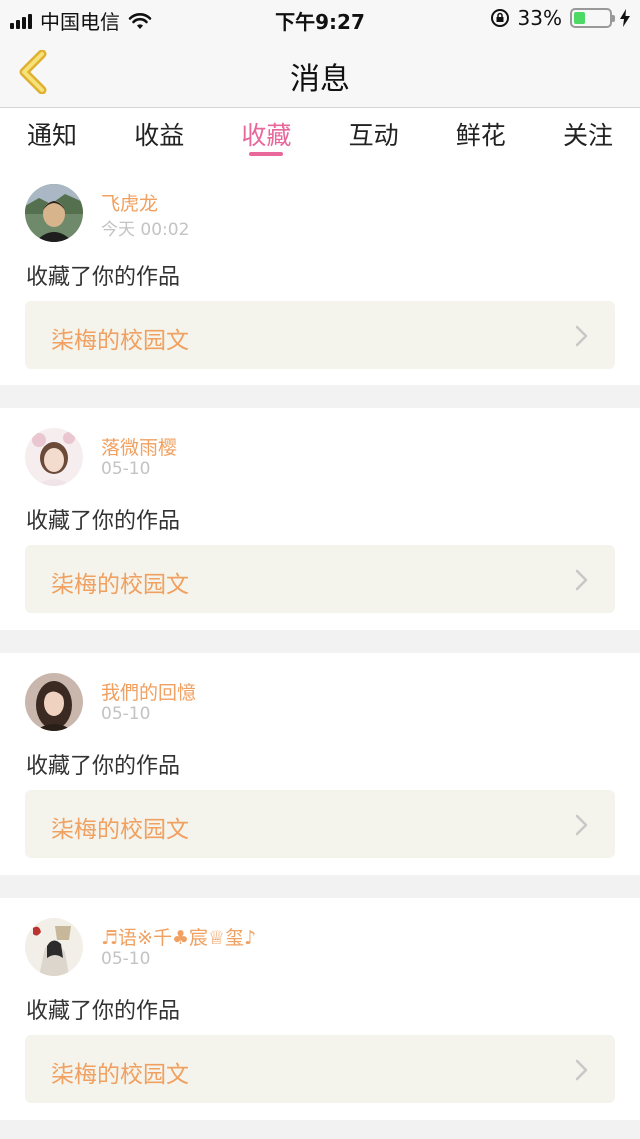 The image size is (640, 1139). I want to click on tab-earnings: 收益, so click(159, 136).